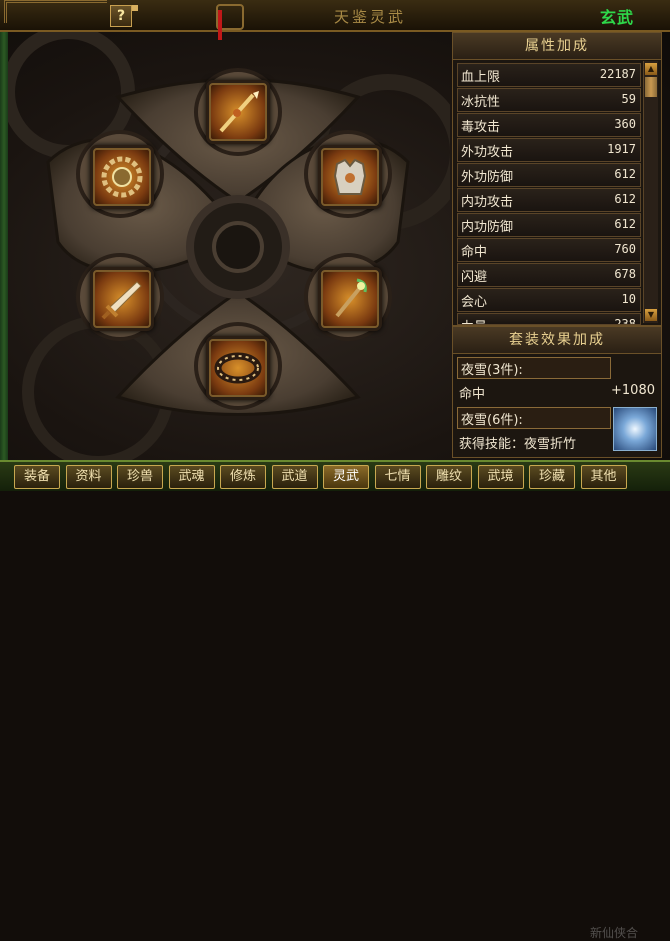 The height and width of the screenshot is (941, 670). What do you see at coordinates (549, 150) in the screenshot?
I see `stat-row: 外功攻击 1917` at bounding box center [549, 150].